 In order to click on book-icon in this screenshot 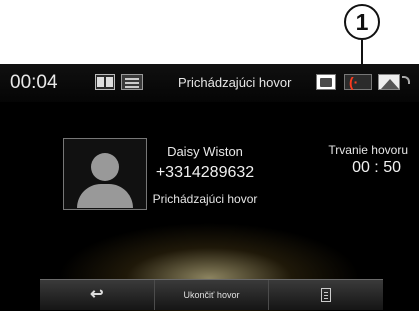, I will do `click(105, 82)`.